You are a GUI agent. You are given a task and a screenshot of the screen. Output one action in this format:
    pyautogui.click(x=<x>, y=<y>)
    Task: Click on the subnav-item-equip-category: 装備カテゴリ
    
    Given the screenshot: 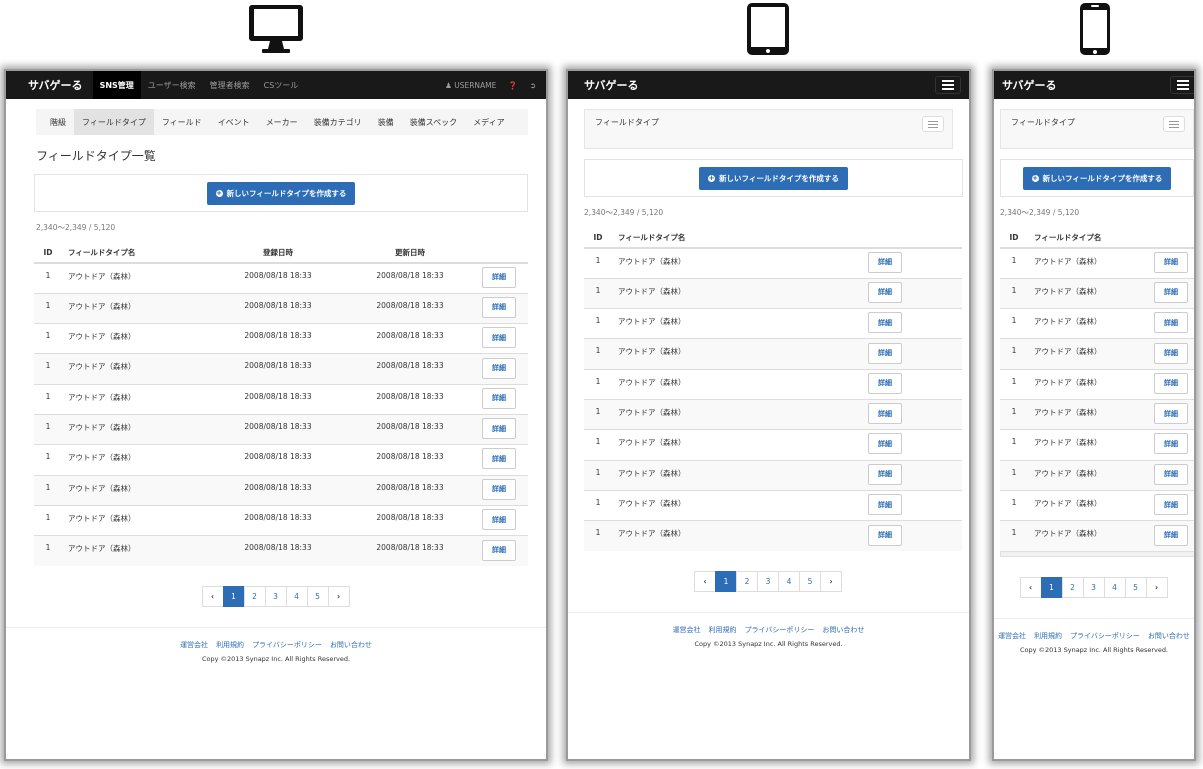 What is the action you would take?
    pyautogui.click(x=338, y=122)
    